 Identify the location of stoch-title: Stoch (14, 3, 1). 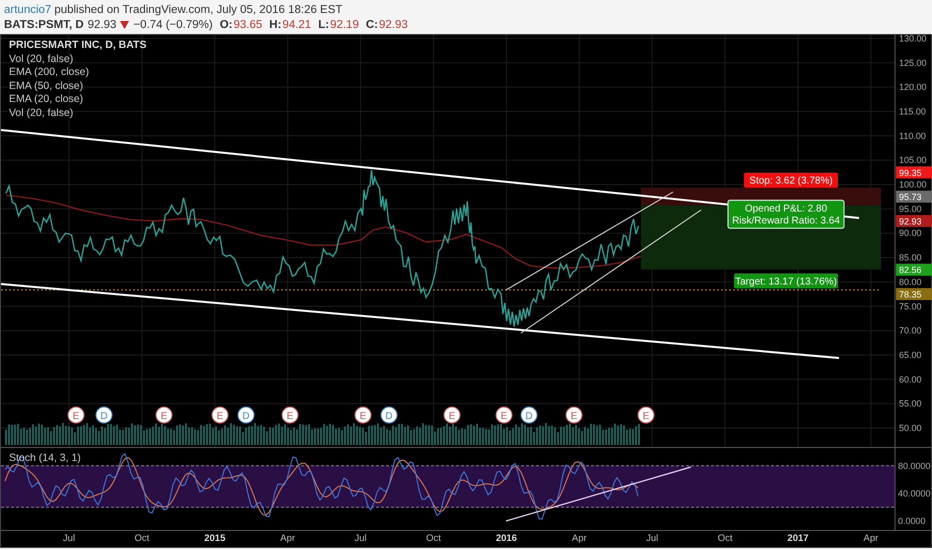
(45, 458).